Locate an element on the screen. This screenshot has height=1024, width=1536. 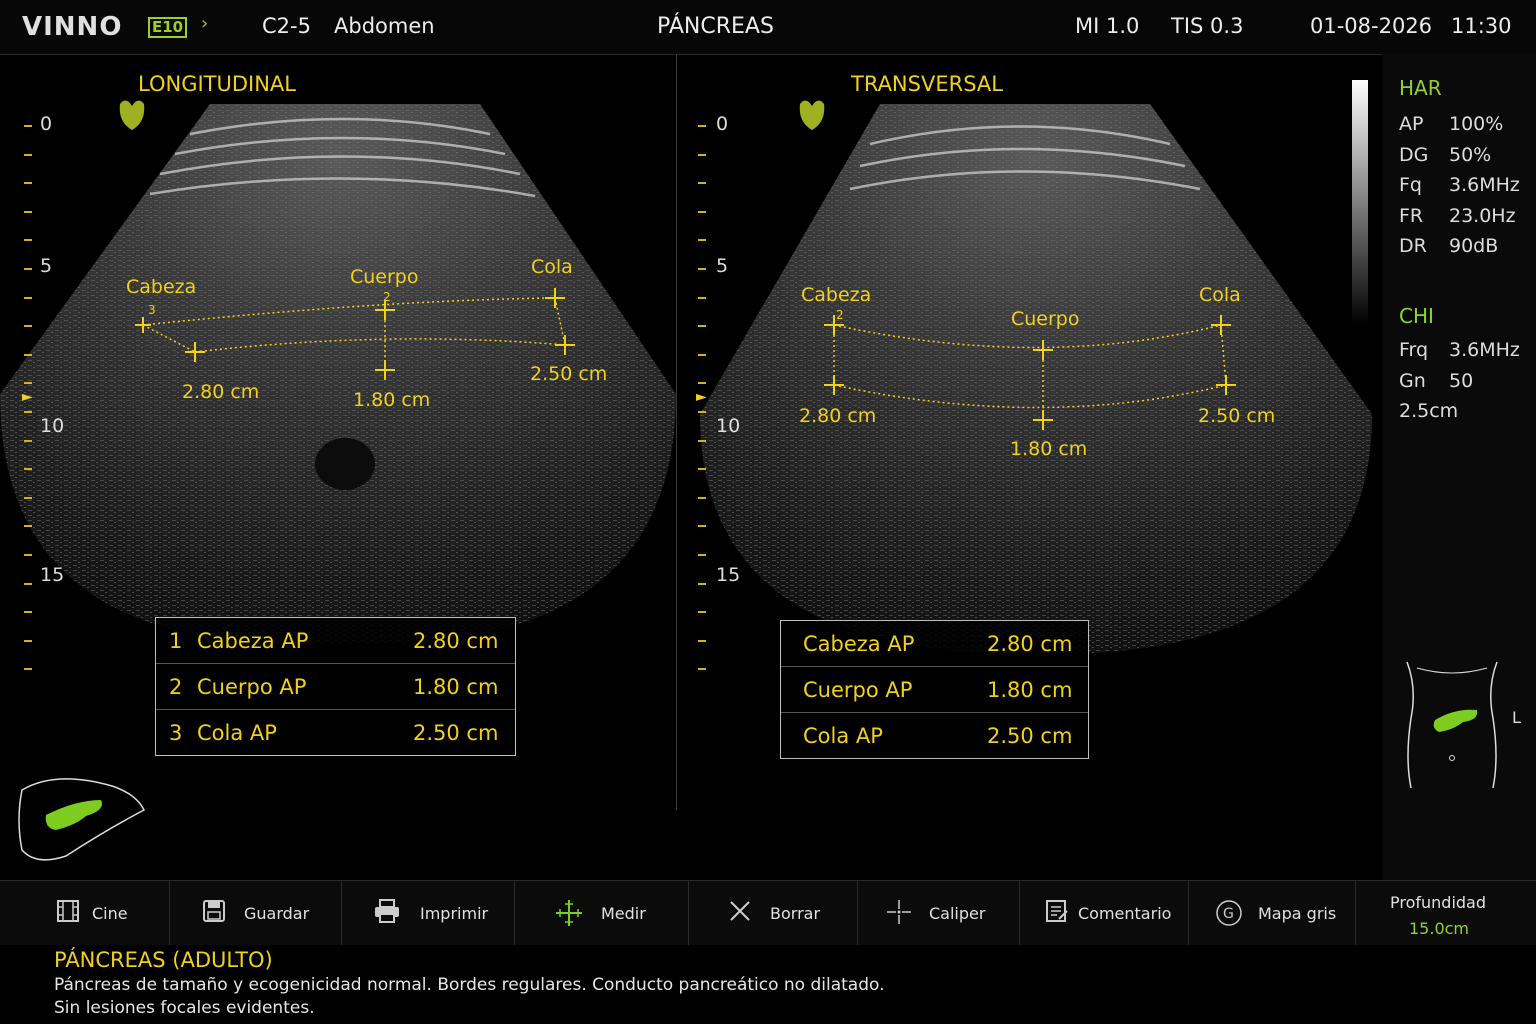
param-value: 50 is located at coordinates (1461, 381).